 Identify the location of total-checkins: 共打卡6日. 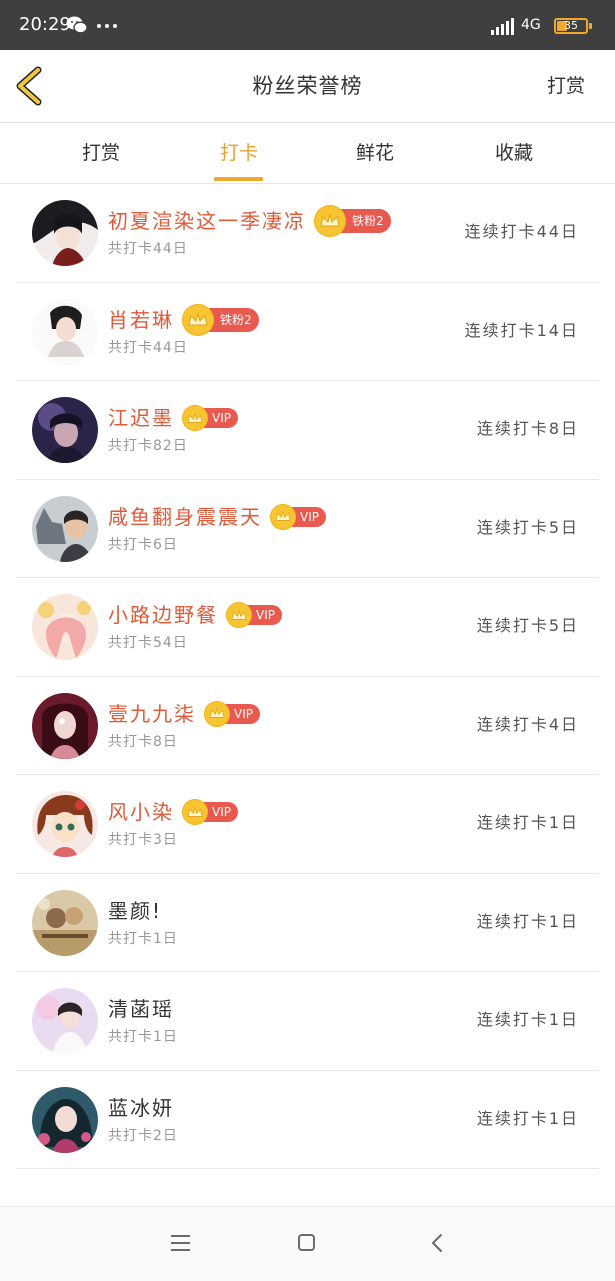
(143, 544).